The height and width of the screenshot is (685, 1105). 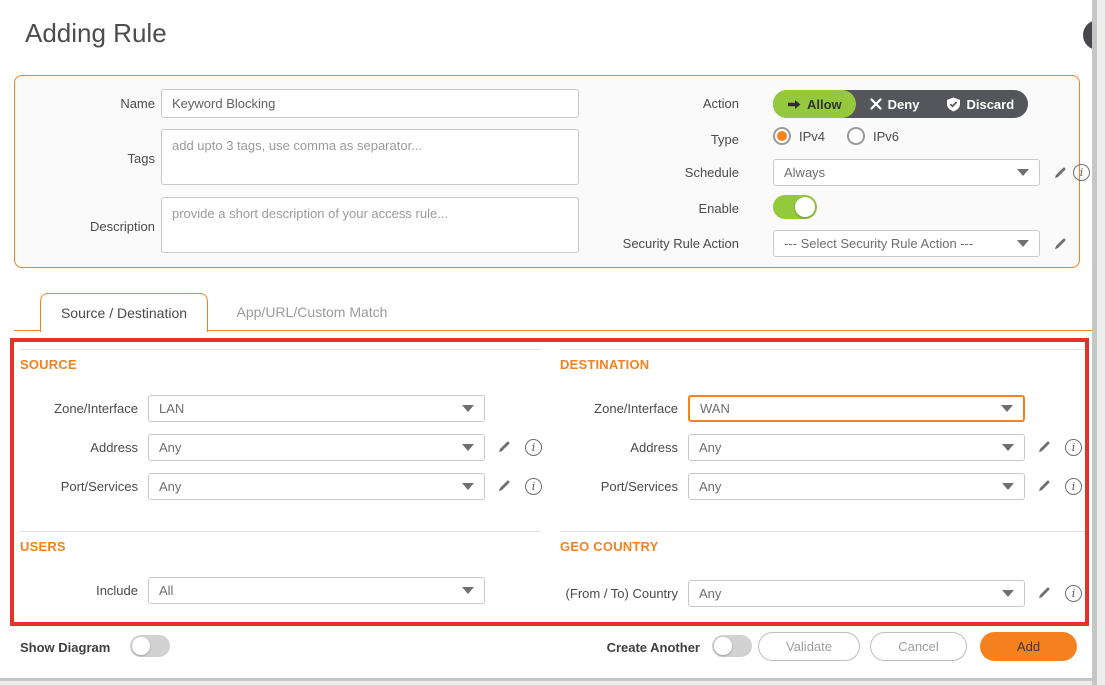 I want to click on schedule-label: Schedule, so click(x=711, y=172).